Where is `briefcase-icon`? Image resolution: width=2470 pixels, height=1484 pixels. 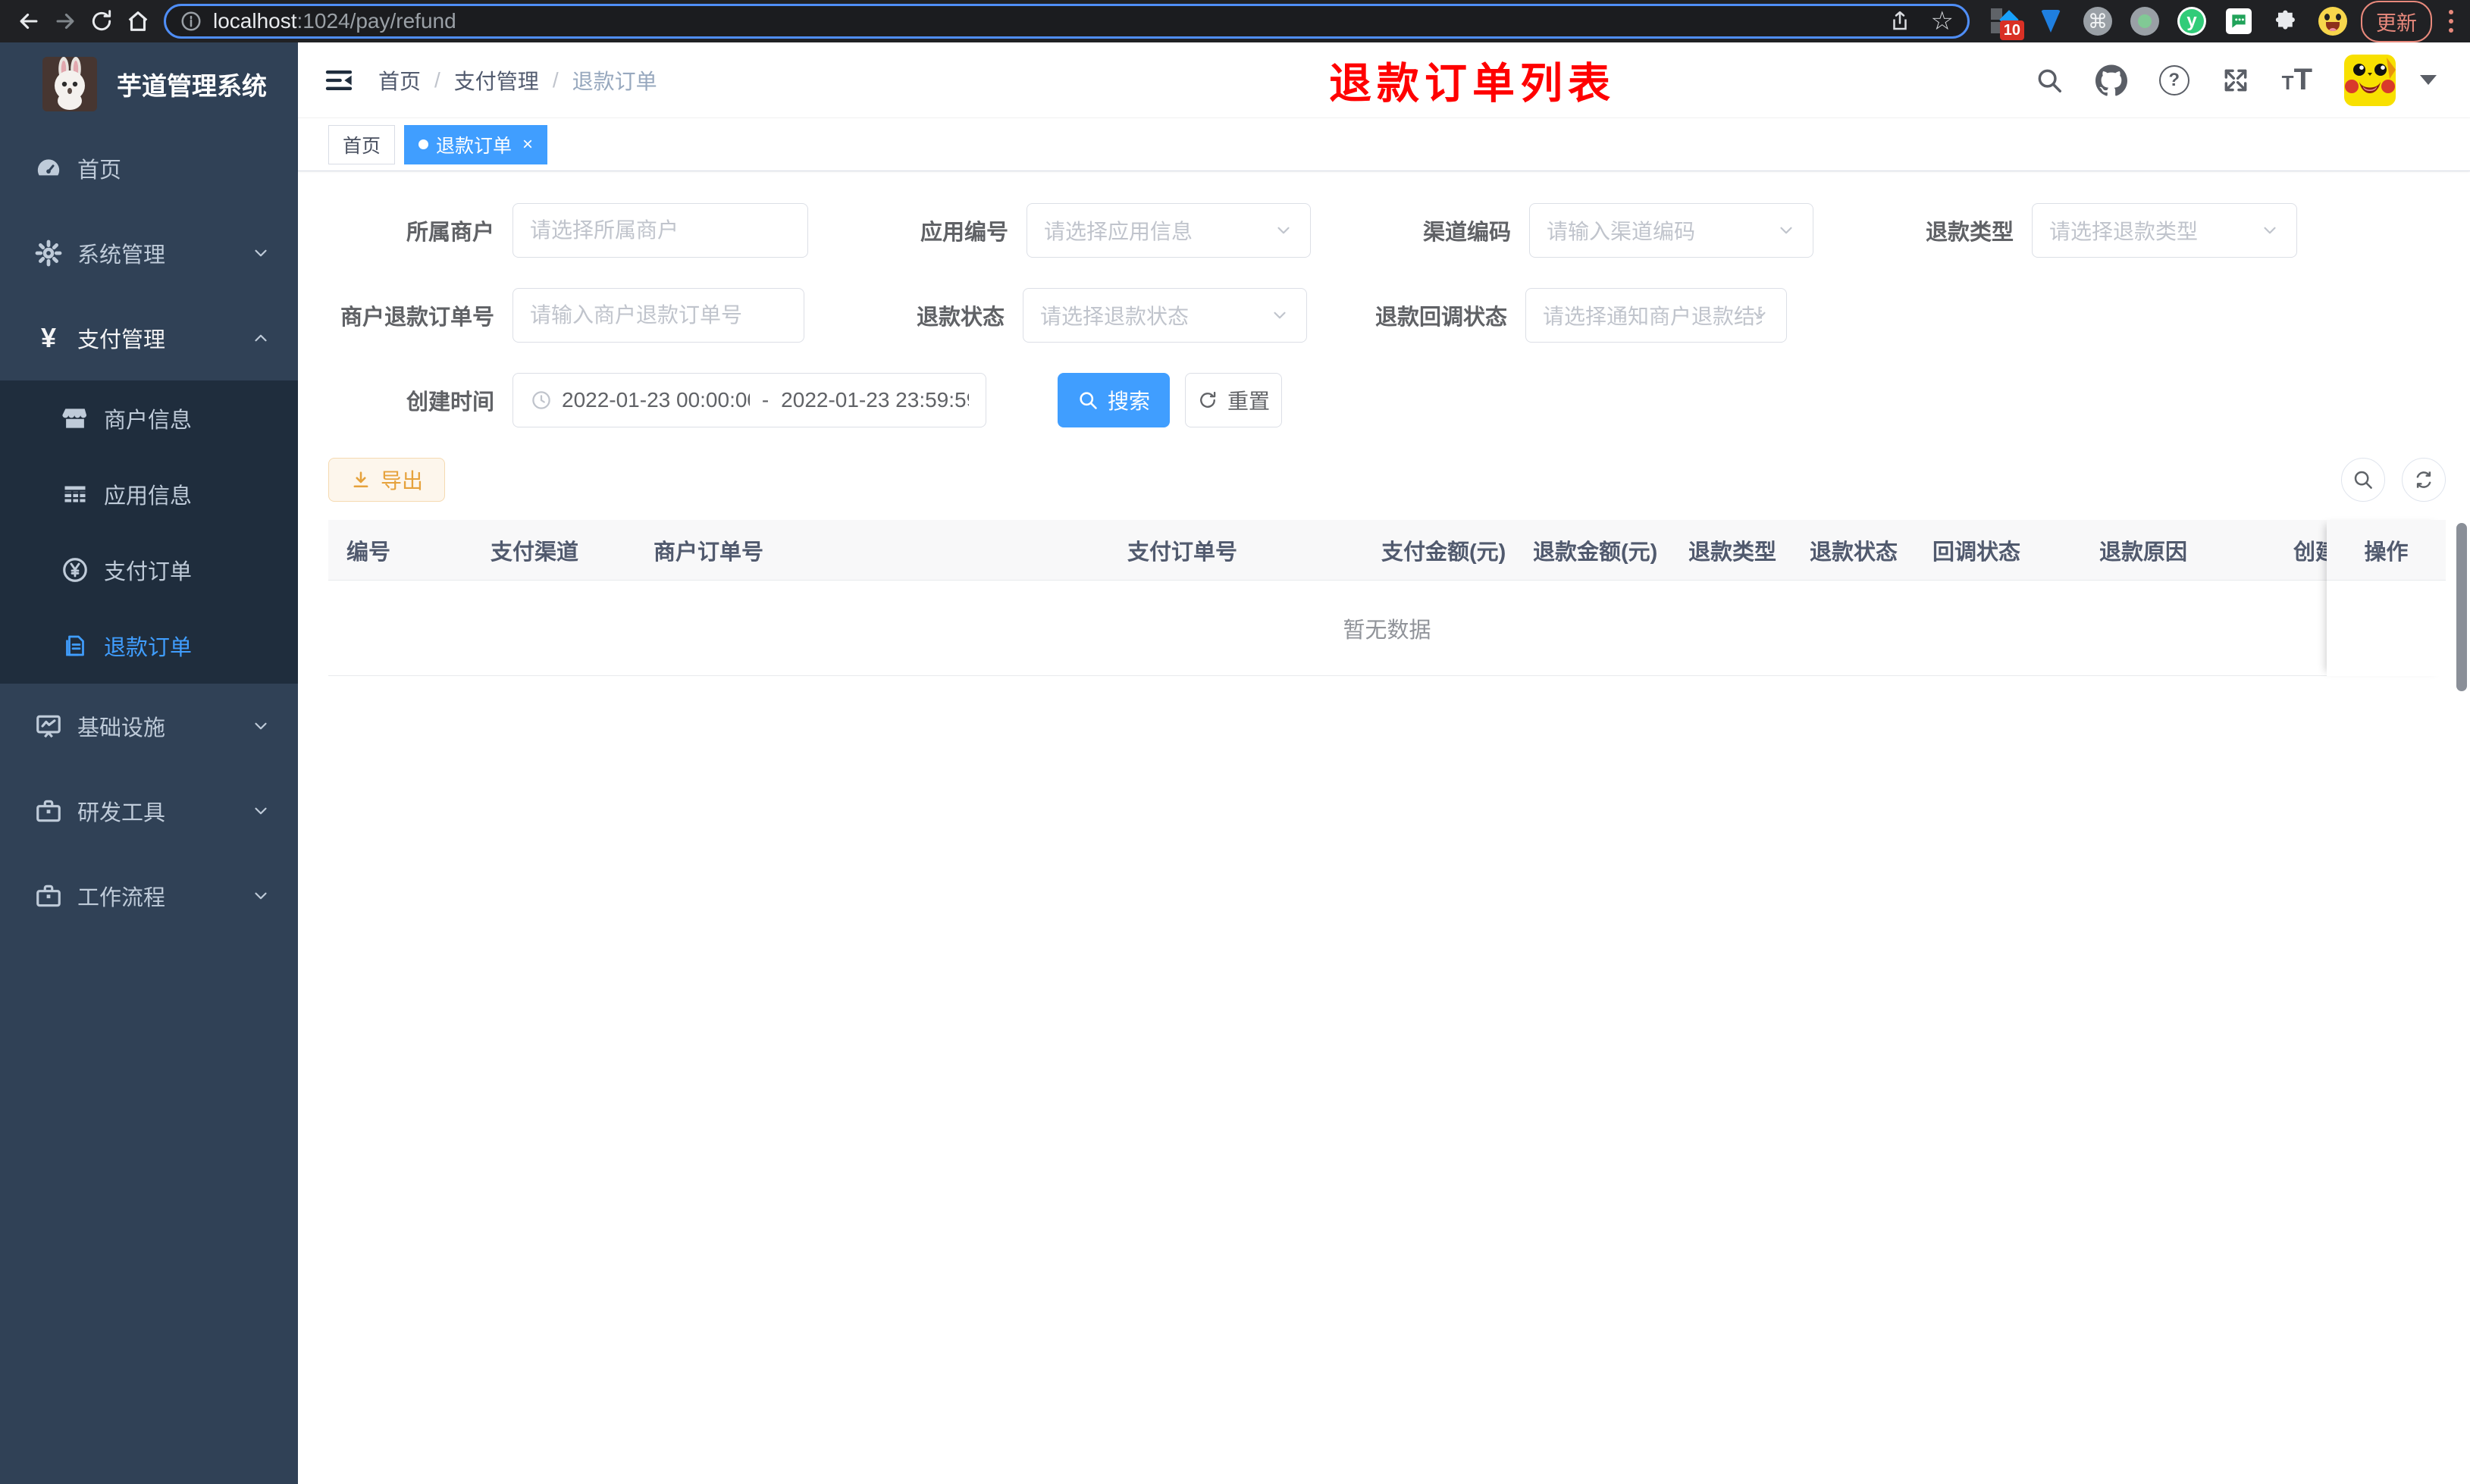
briefcase-icon is located at coordinates (48, 811).